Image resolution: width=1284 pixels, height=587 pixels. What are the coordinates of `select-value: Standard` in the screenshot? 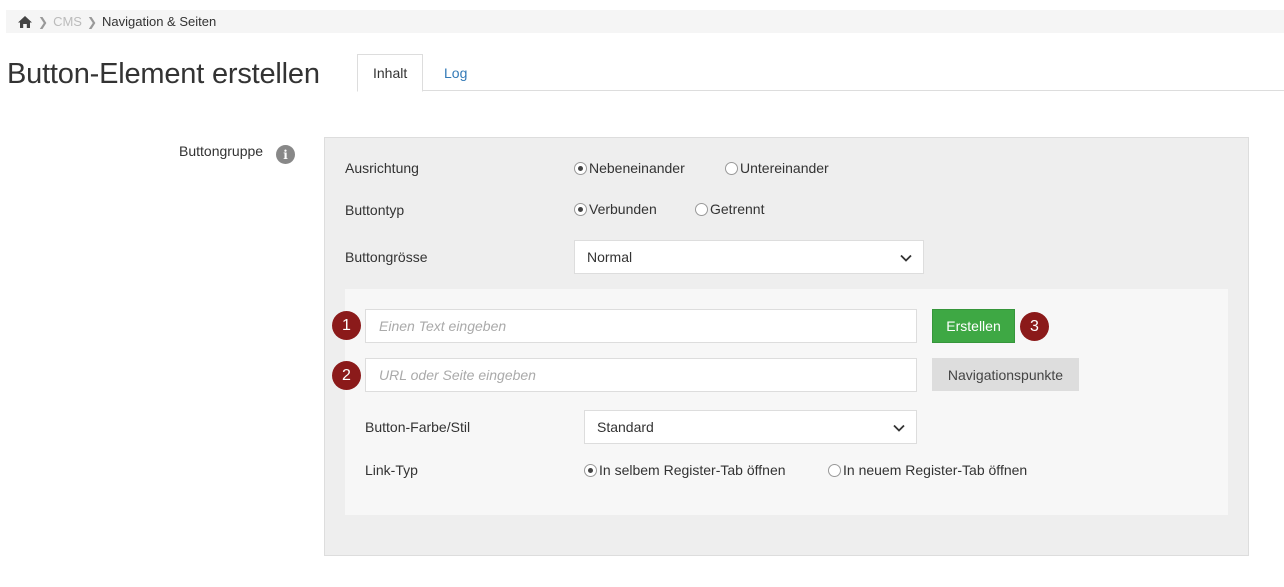 It's located at (625, 427).